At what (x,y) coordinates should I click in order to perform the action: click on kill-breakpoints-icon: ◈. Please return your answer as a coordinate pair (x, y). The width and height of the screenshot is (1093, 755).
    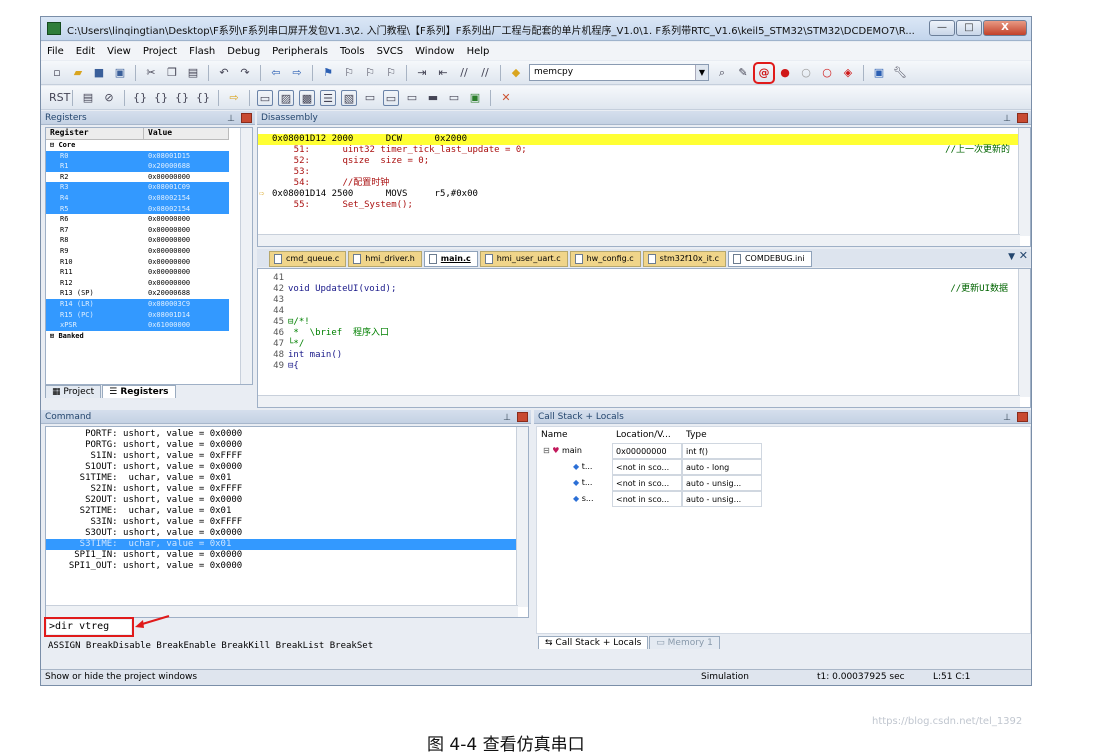
    Looking at the image, I should click on (848, 73).